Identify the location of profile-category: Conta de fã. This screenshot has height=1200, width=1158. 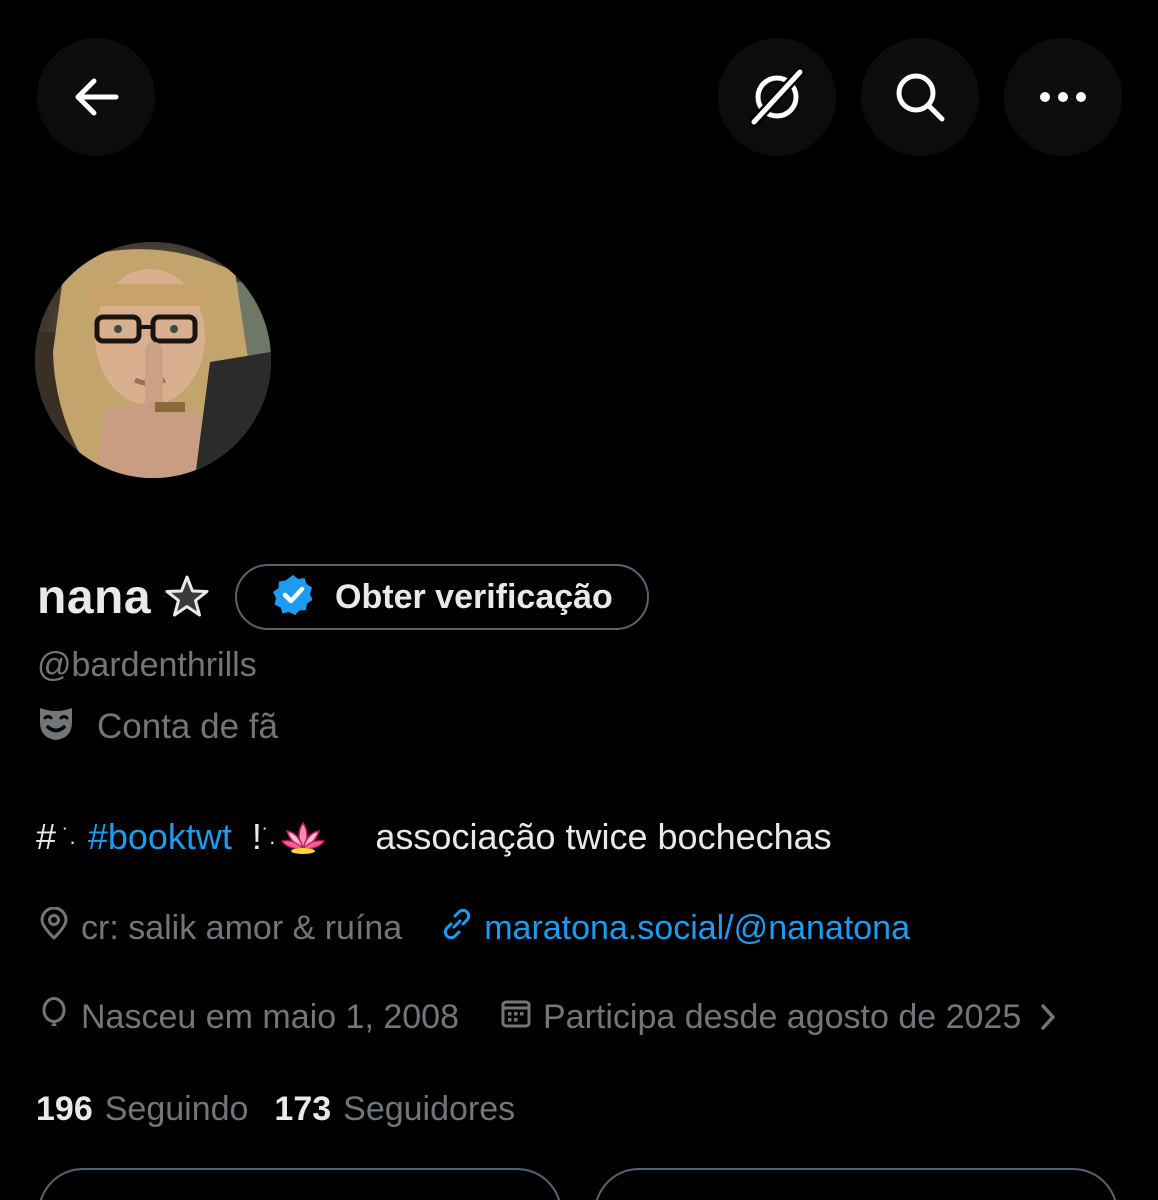
(157, 727).